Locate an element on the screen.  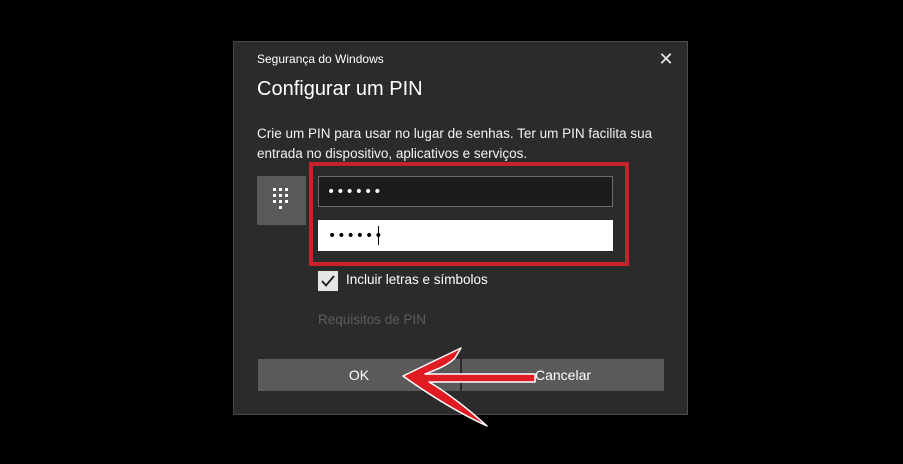
dialog-heading: Configurar um PIN is located at coordinates (340, 89).